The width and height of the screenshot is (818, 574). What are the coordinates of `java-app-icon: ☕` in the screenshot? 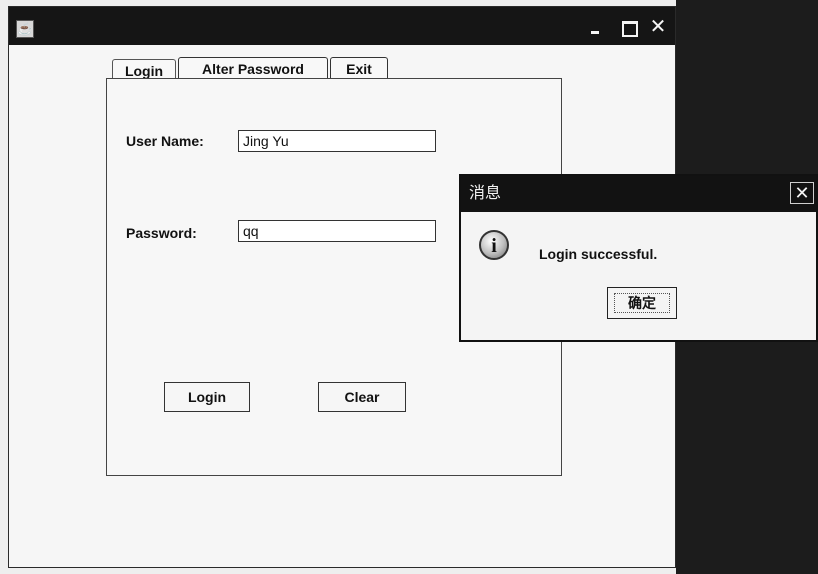 It's located at (25, 29).